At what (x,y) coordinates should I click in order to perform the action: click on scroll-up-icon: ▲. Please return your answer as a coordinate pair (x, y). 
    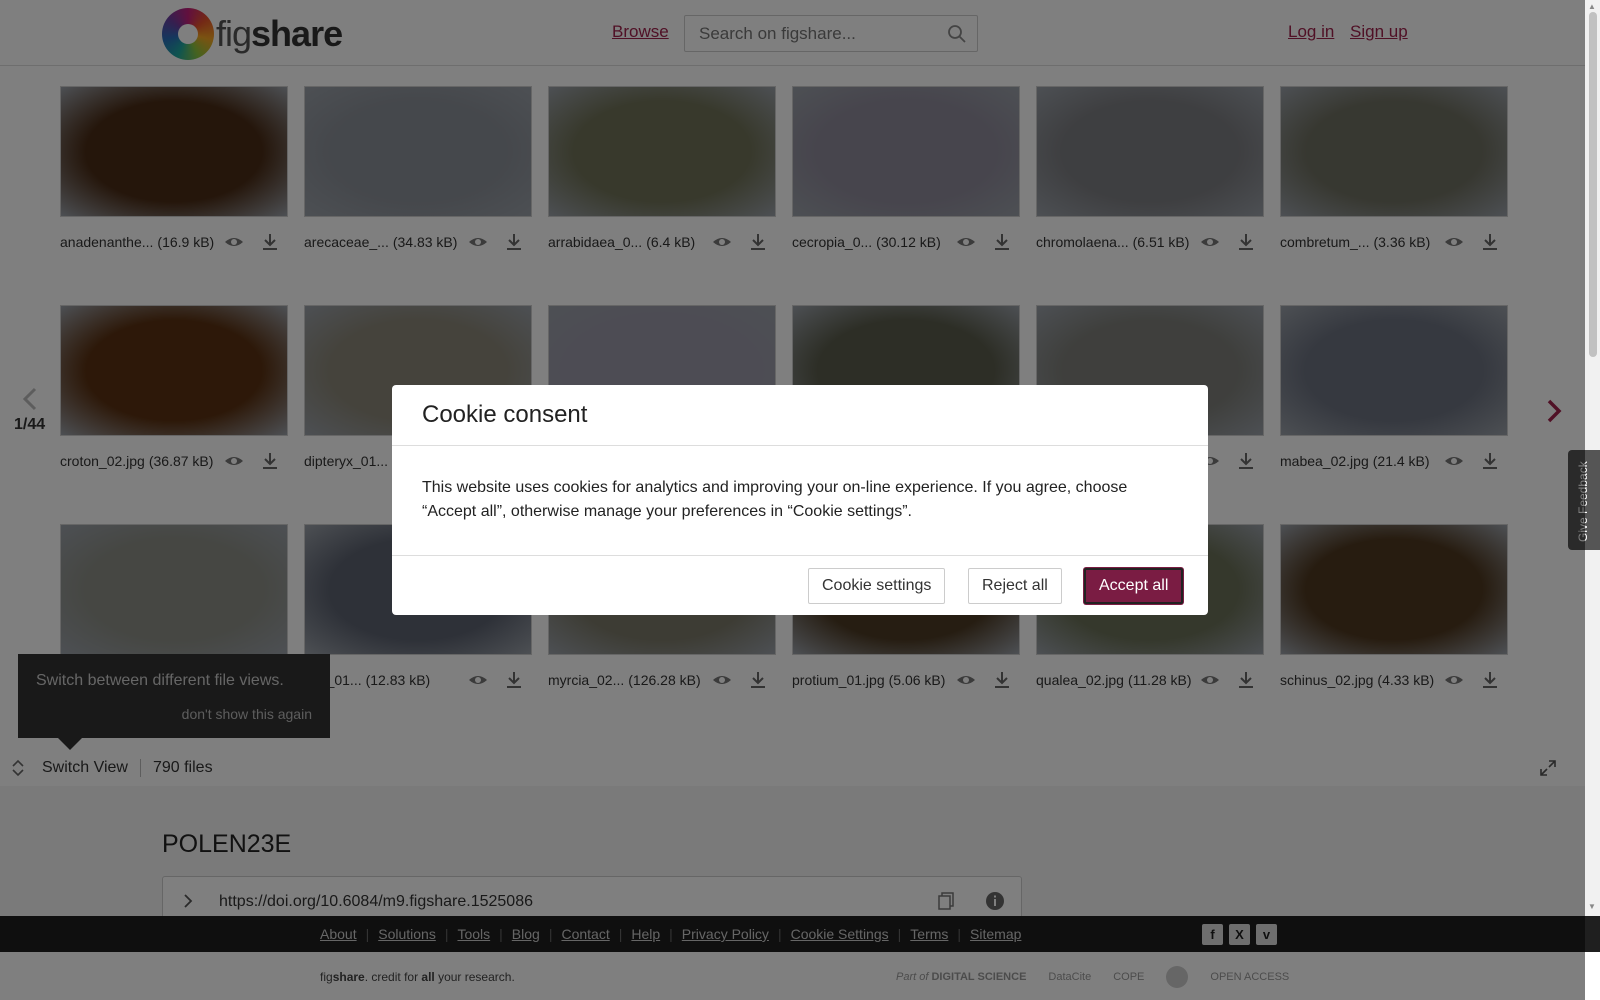
    Looking at the image, I should click on (1592, 6).